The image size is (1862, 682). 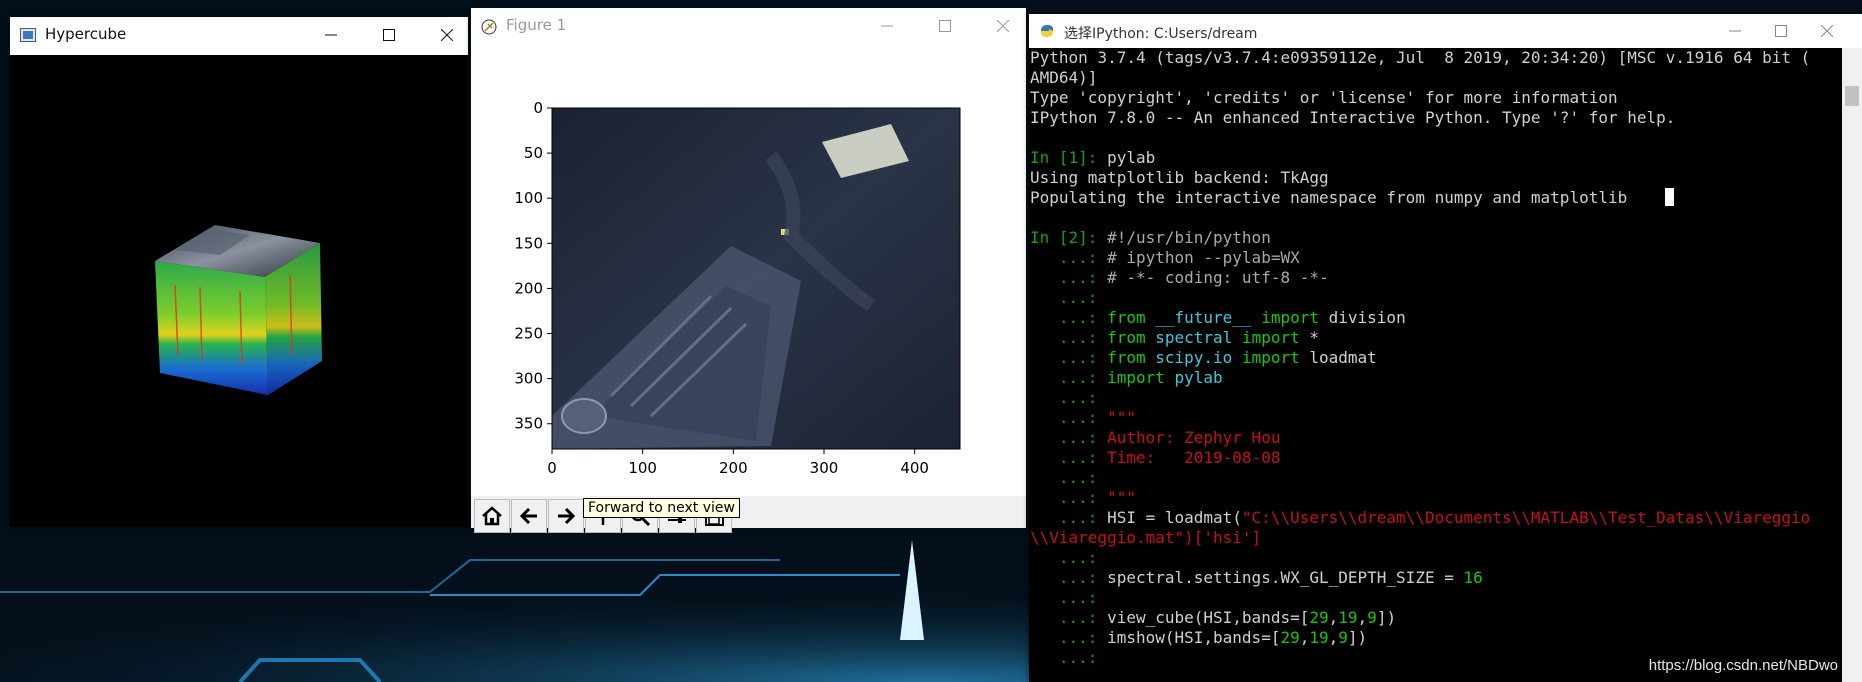 What do you see at coordinates (1670, 197) in the screenshot?
I see `text-cursor` at bounding box center [1670, 197].